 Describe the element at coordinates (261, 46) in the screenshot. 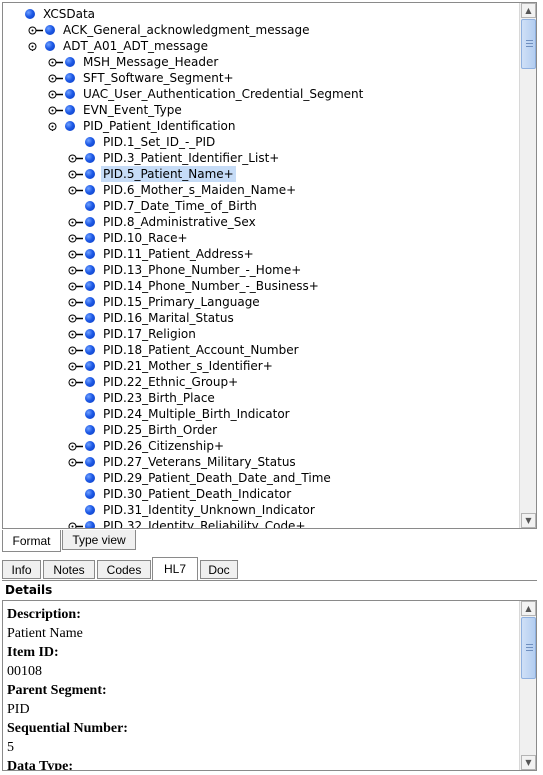

I see `tree-node: ADT_A01_ADT_message` at that location.